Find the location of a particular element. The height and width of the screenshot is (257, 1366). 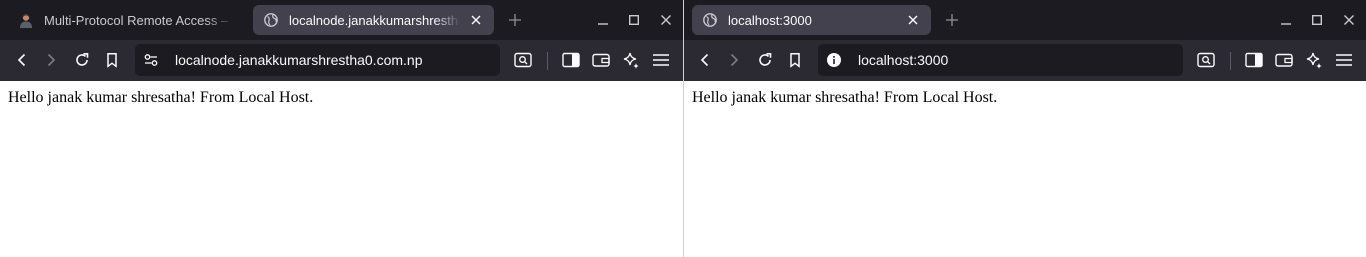

connection-settings-icon is located at coordinates (151, 60).